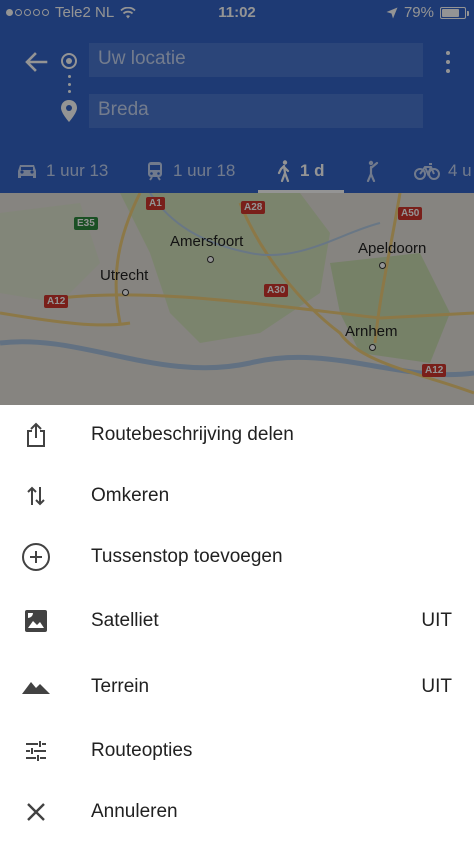  Describe the element at coordinates (120, 686) in the screenshot. I see `menu-item-label: Terrein` at that location.